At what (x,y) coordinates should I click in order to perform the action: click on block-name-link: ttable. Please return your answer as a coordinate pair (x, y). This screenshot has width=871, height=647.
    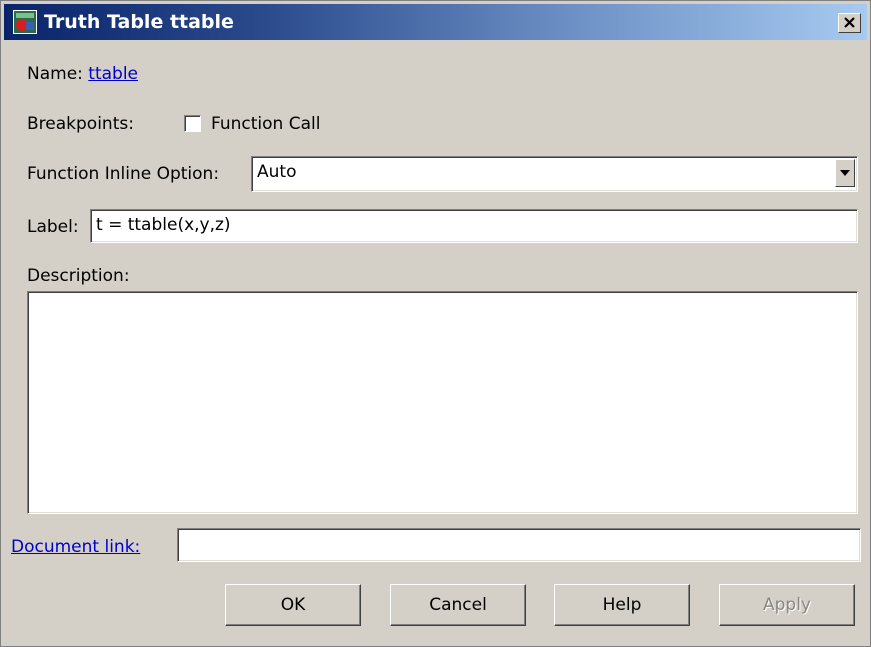
    Looking at the image, I should click on (113, 74).